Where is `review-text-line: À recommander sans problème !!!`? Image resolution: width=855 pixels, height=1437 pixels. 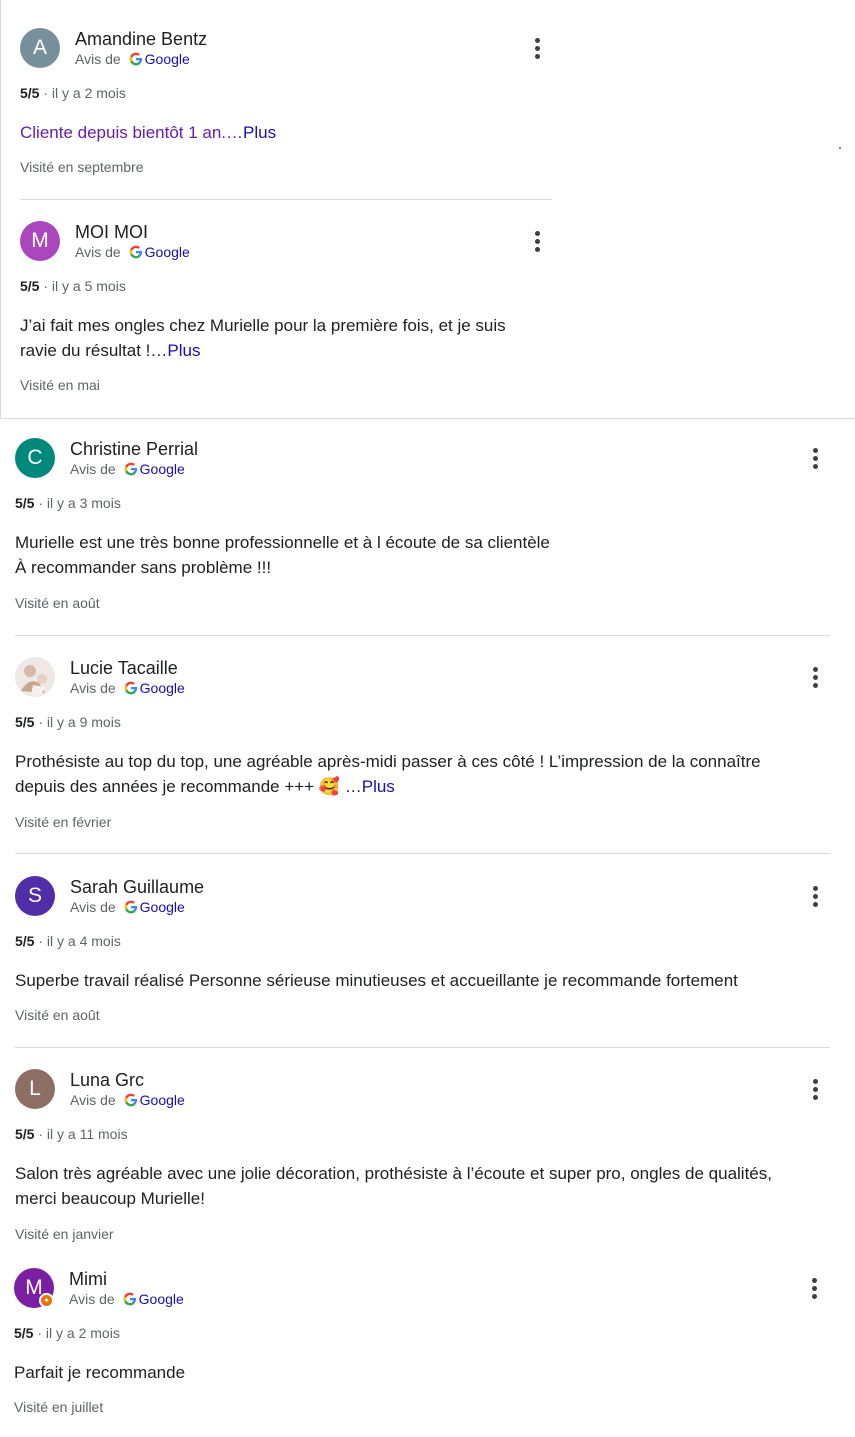
review-text-line: À recommander sans problème !!! is located at coordinates (143, 567).